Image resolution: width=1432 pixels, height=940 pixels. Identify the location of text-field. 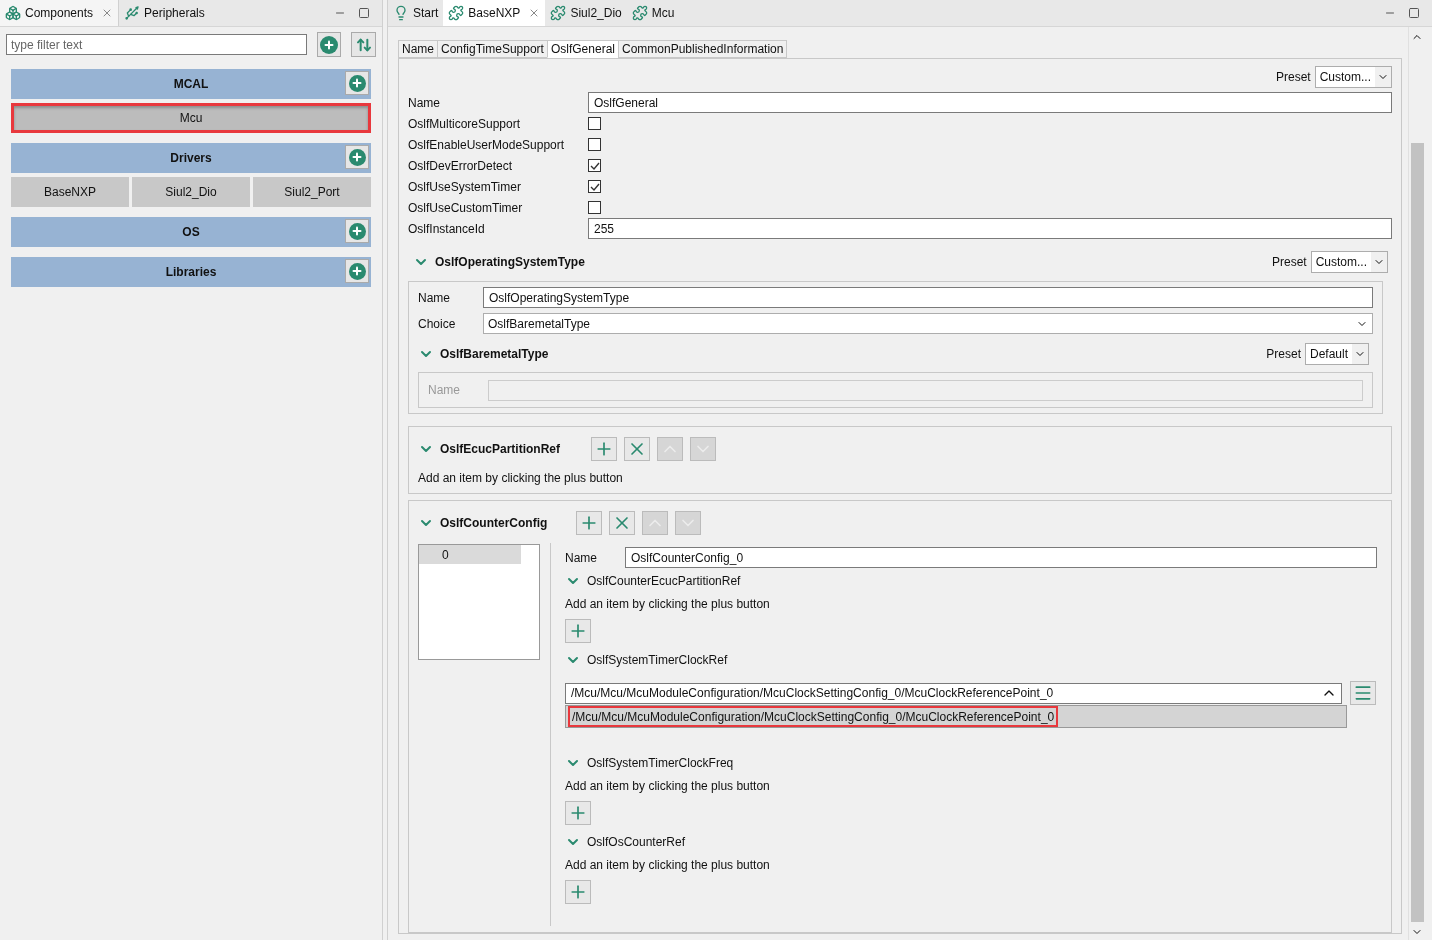
(925, 390).